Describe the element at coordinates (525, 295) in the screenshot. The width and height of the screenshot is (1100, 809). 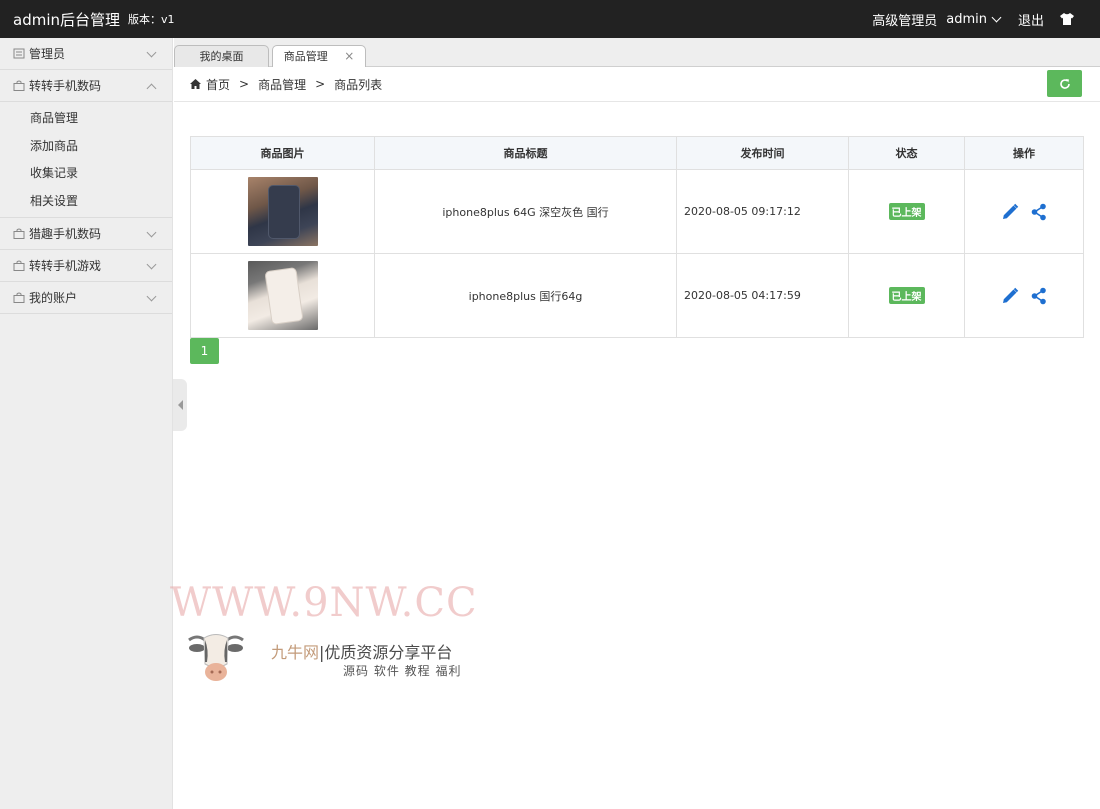
I see `product-title: iphone8plus 国行64g` at that location.